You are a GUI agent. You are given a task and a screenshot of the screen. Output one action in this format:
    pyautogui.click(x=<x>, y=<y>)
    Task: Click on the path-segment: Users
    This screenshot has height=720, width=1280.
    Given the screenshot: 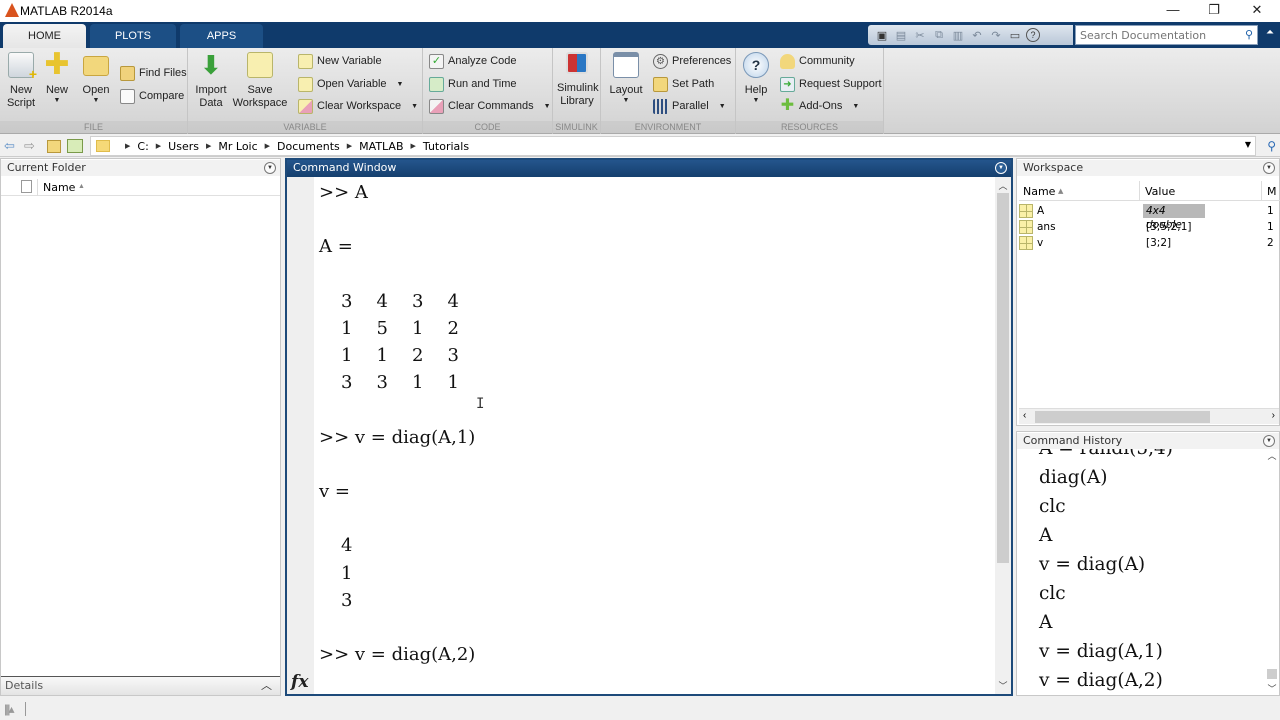 What is the action you would take?
    pyautogui.click(x=183, y=146)
    